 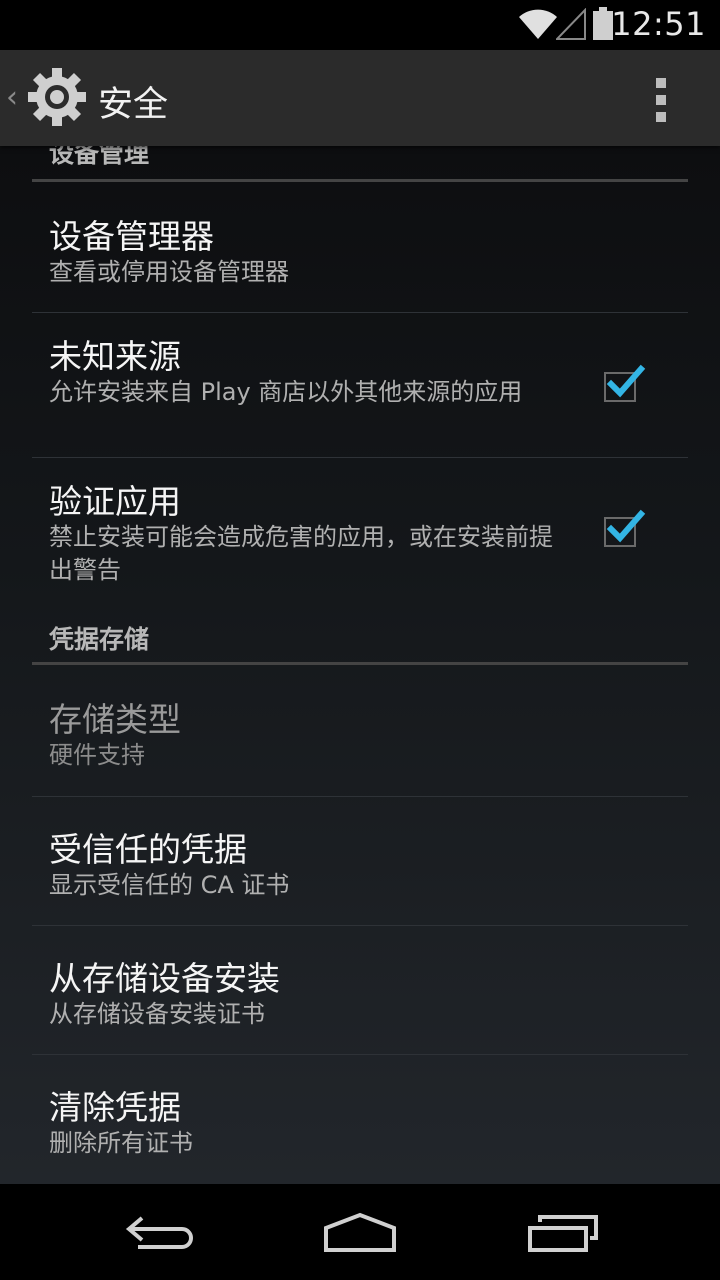 What do you see at coordinates (360, 25) in the screenshot?
I see `status-bar: 12:51` at bounding box center [360, 25].